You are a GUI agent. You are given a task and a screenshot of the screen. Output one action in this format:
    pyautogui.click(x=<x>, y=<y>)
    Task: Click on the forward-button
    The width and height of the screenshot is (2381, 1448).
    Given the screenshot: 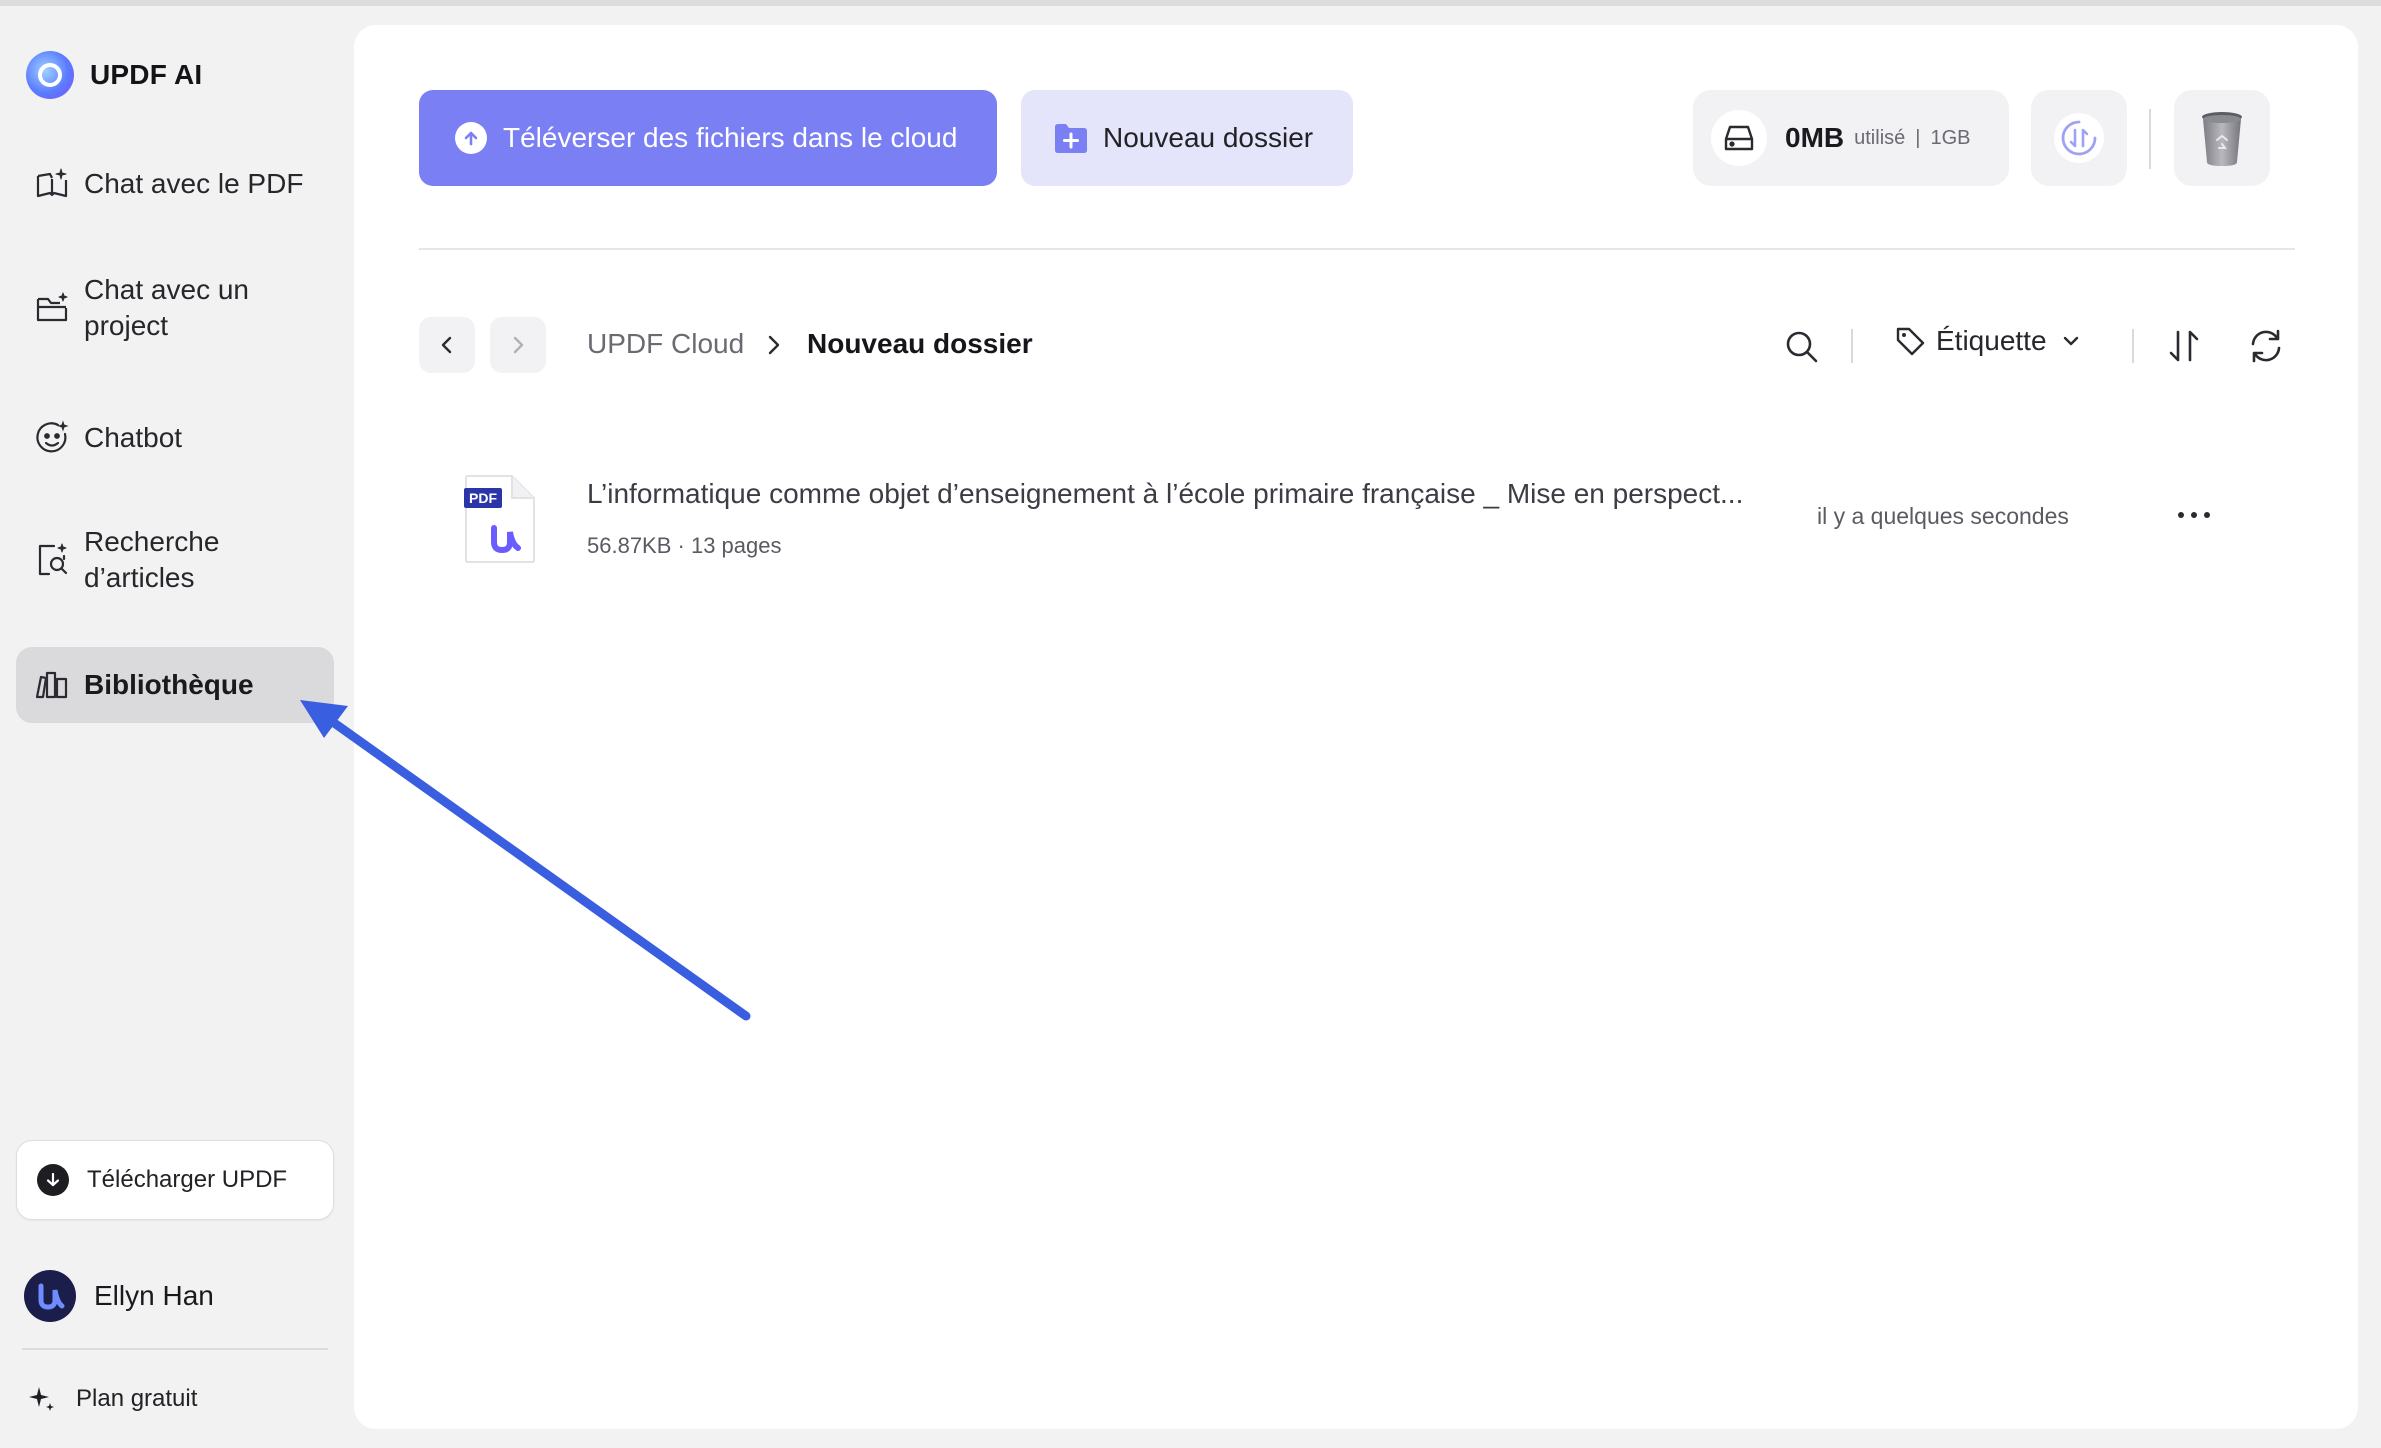 What is the action you would take?
    pyautogui.click(x=518, y=345)
    